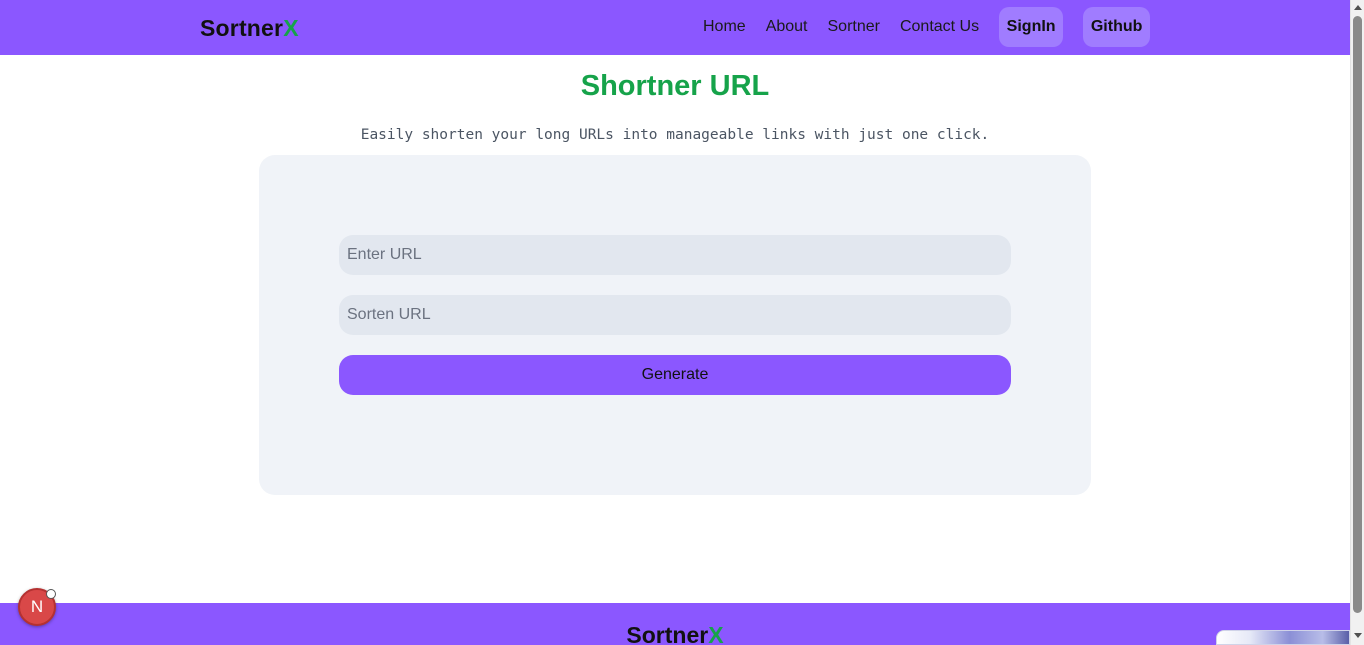 Image resolution: width=1364 pixels, height=645 pixels. I want to click on scroll-down-arrow-icon, so click(1358, 635).